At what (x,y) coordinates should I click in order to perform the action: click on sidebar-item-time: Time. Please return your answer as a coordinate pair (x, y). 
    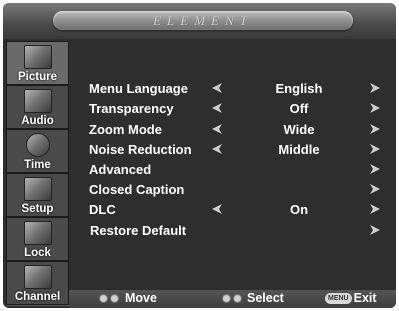
    Looking at the image, I should click on (37, 151).